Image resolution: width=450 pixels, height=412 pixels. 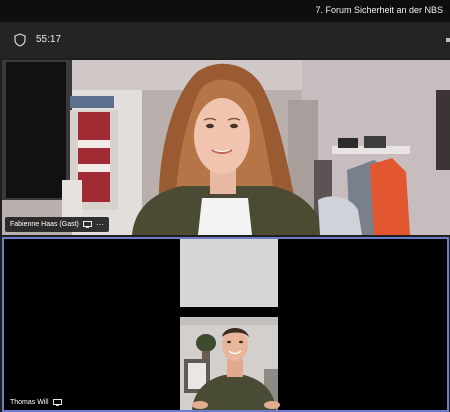 I want to click on more-options-icon: ···, so click(x=100, y=224).